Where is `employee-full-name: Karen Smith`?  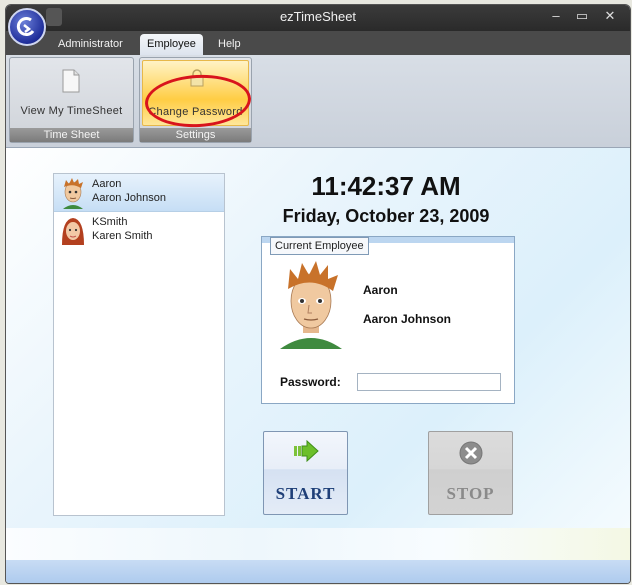
employee-full-name: Karen Smith is located at coordinates (122, 236).